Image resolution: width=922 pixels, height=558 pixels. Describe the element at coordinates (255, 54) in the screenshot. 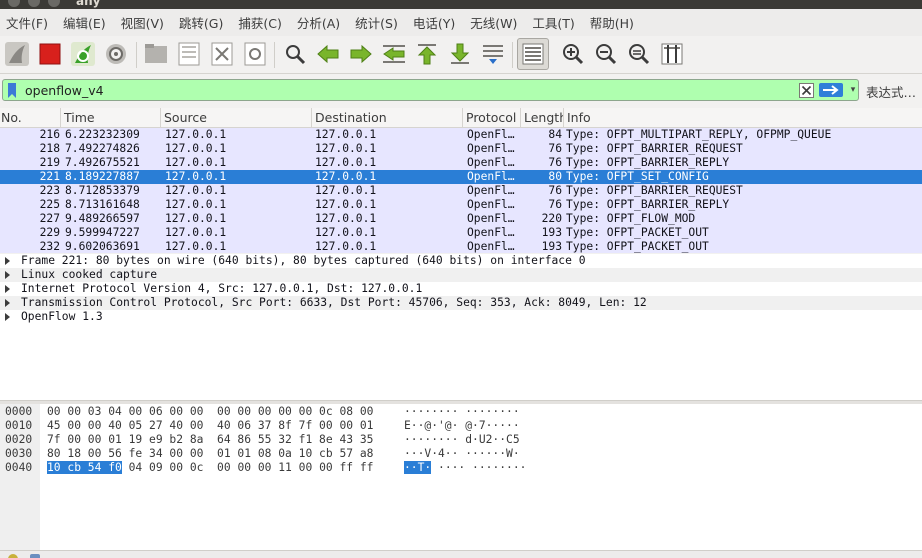

I see `reload-file-icon` at that location.